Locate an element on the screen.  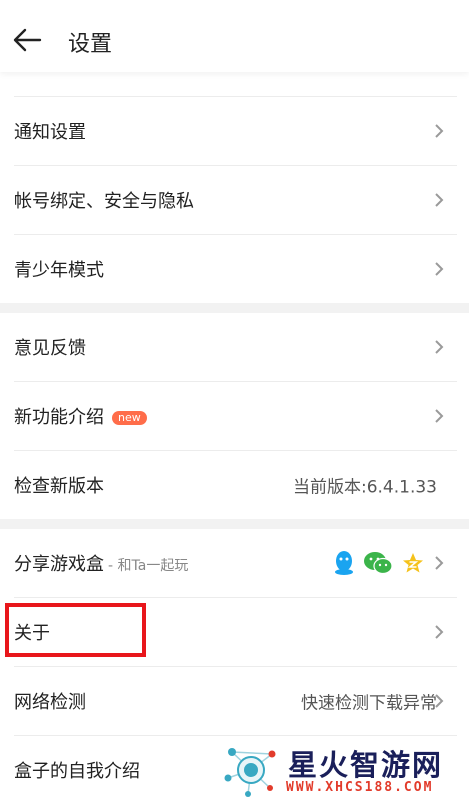
app-header: 设置 is located at coordinates (234, 36).